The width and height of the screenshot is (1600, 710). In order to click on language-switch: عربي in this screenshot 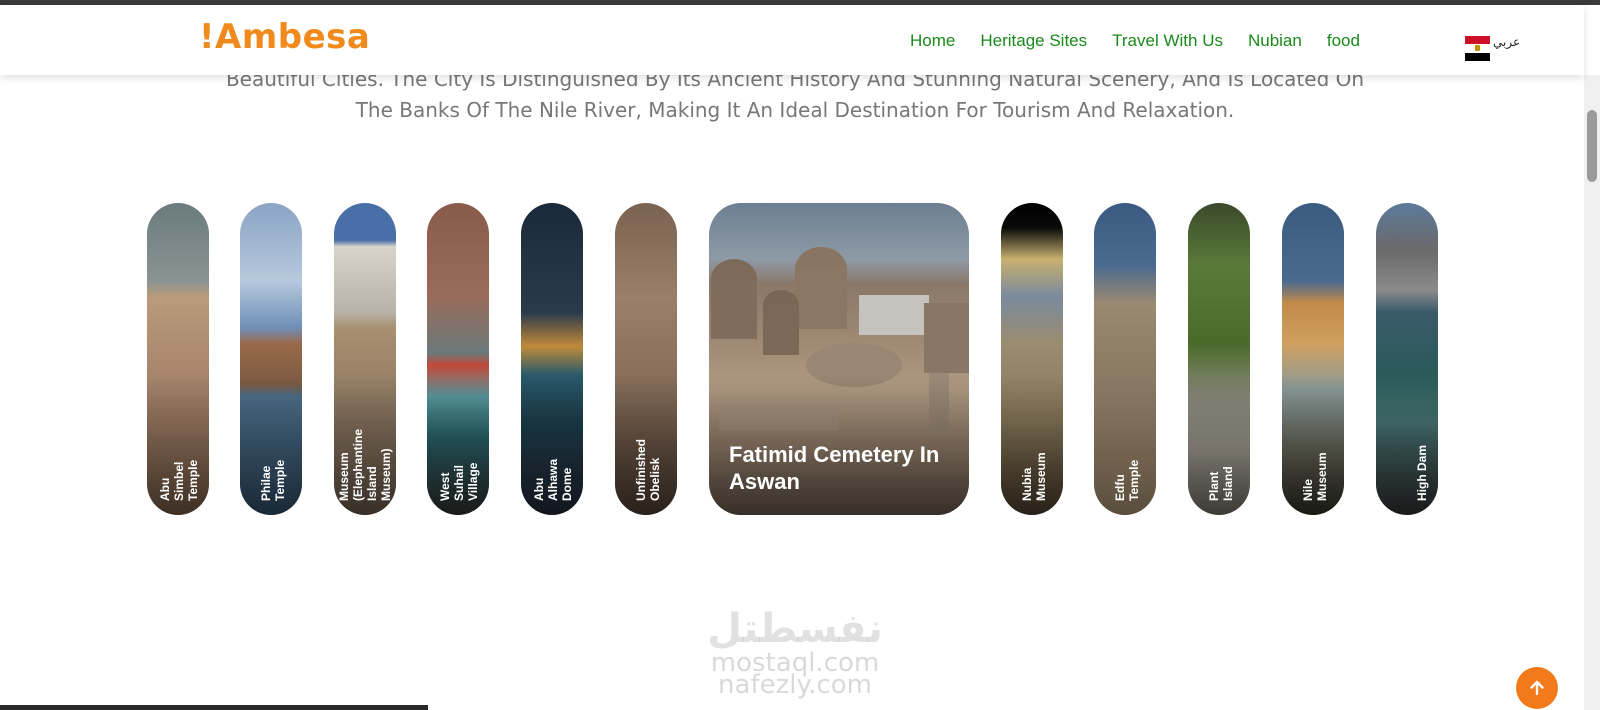, I will do `click(1506, 42)`.